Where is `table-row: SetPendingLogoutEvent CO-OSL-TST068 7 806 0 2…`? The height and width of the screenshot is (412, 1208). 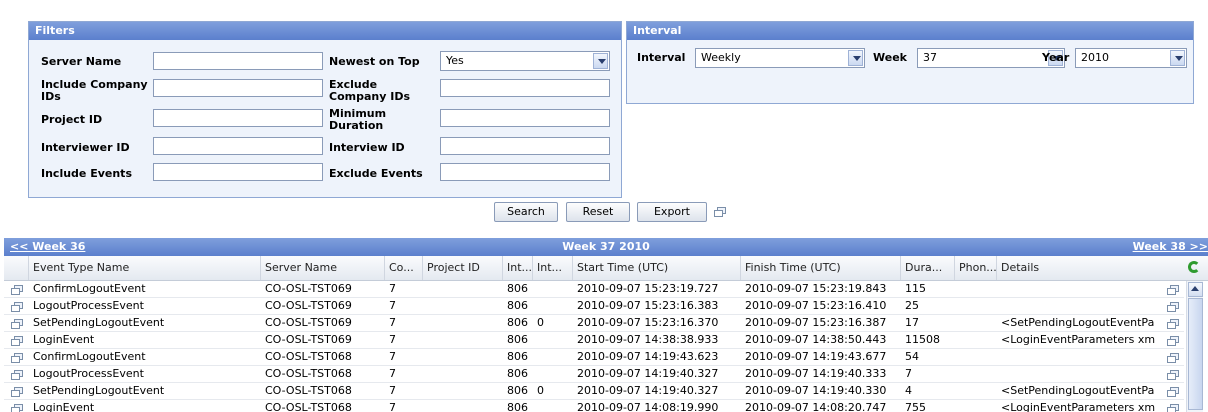
table-row: SetPendingLogoutEvent CO-OSL-TST068 7 806 0 2… is located at coordinates (594, 391).